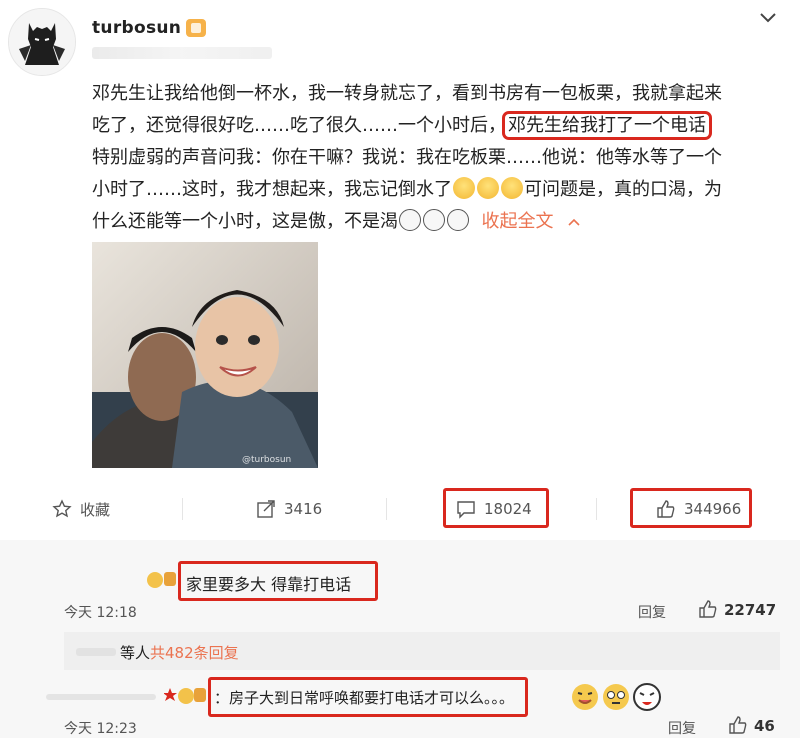 The image size is (800, 738). Describe the element at coordinates (266, 509) in the screenshot. I see `share-icon` at that location.